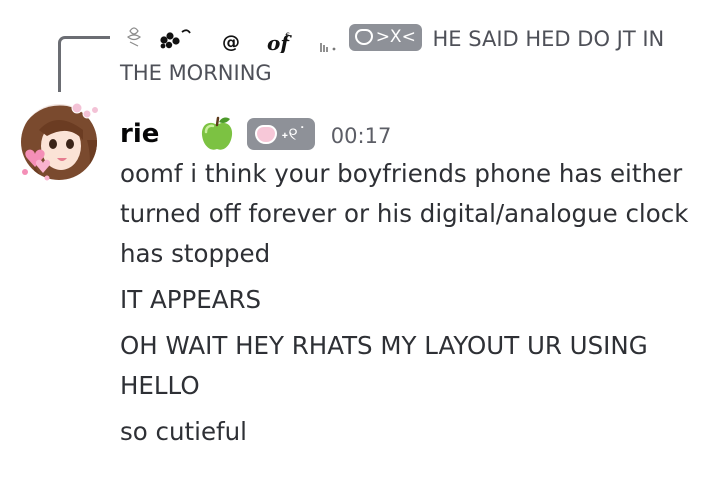 The width and height of the screenshot is (720, 483). What do you see at coordinates (361, 134) in the screenshot?
I see `timestamp: 00:17` at bounding box center [361, 134].